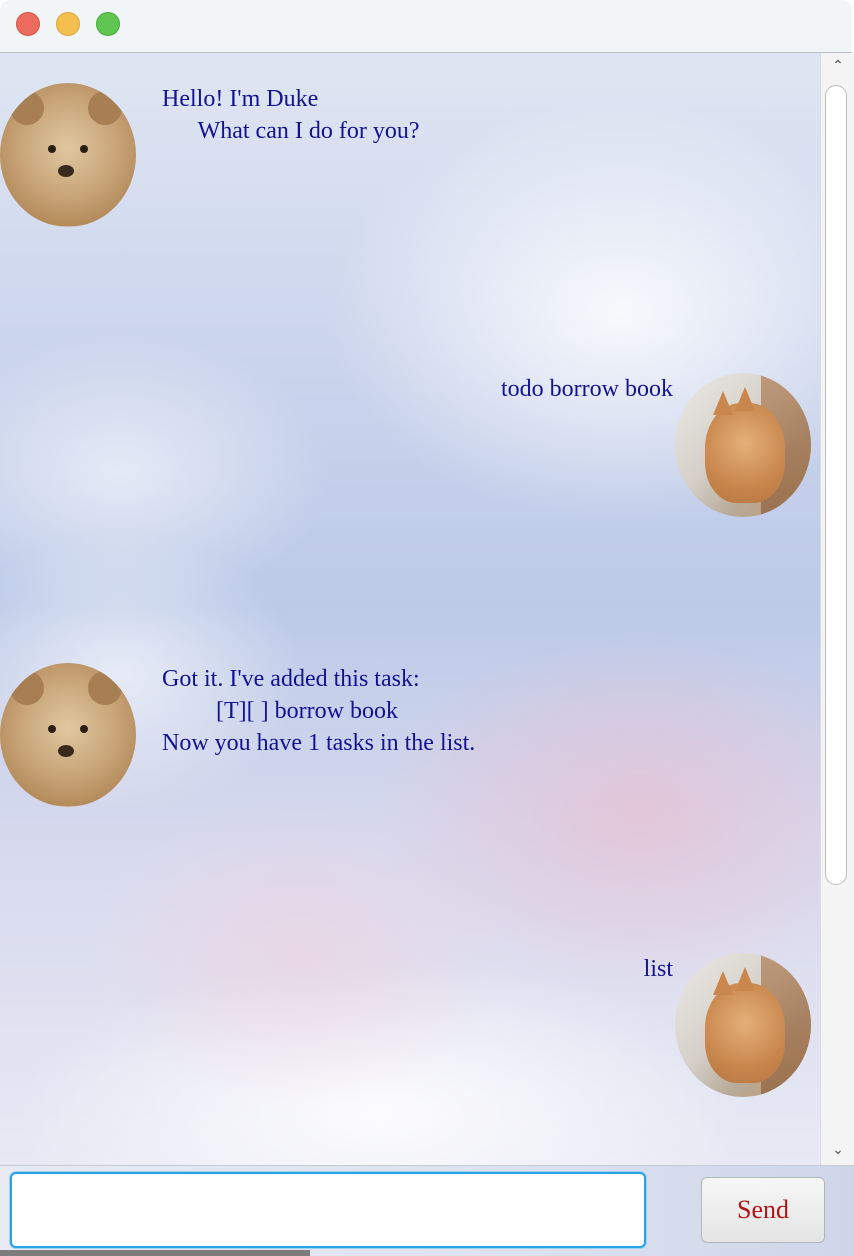  I want to click on minimize-window-button, so click(68, 24).